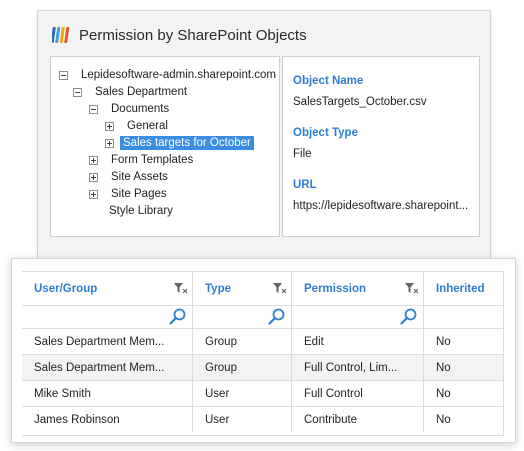 The width and height of the screenshot is (524, 451). I want to click on table-row: James Robinson User Contribute No, so click(262, 419).